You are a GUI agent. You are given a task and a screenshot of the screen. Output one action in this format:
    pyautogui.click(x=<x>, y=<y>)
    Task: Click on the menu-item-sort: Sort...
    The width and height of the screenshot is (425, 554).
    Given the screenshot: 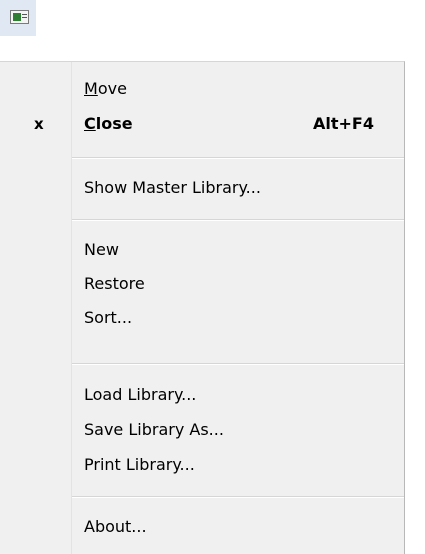 What is the action you would take?
    pyautogui.click(x=202, y=318)
    